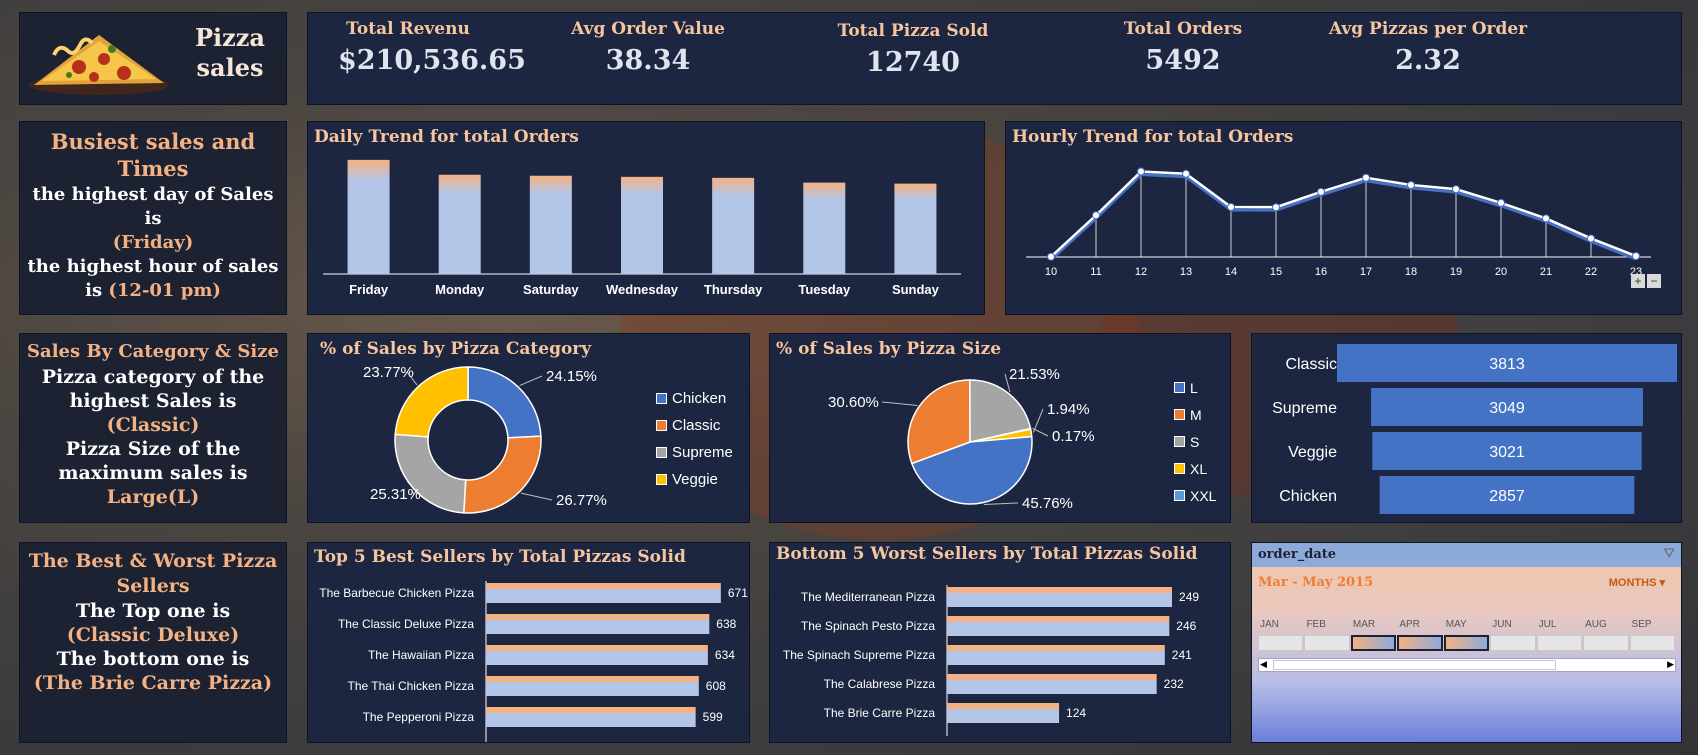  I want to click on hourly-tick-label: 10, so click(1051, 272).